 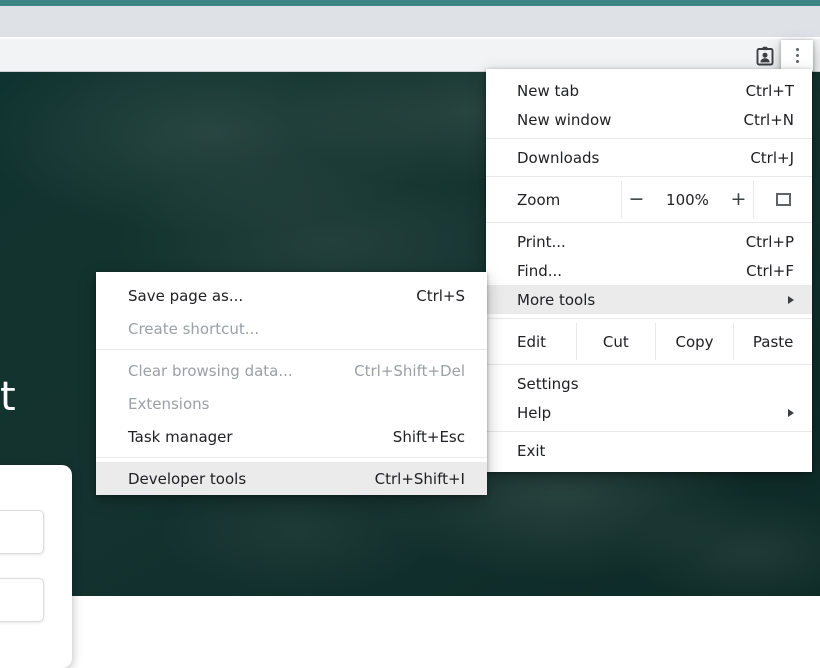 What do you see at coordinates (770, 270) in the screenshot?
I see `menu-item-shortcut: Ctrl+F` at bounding box center [770, 270].